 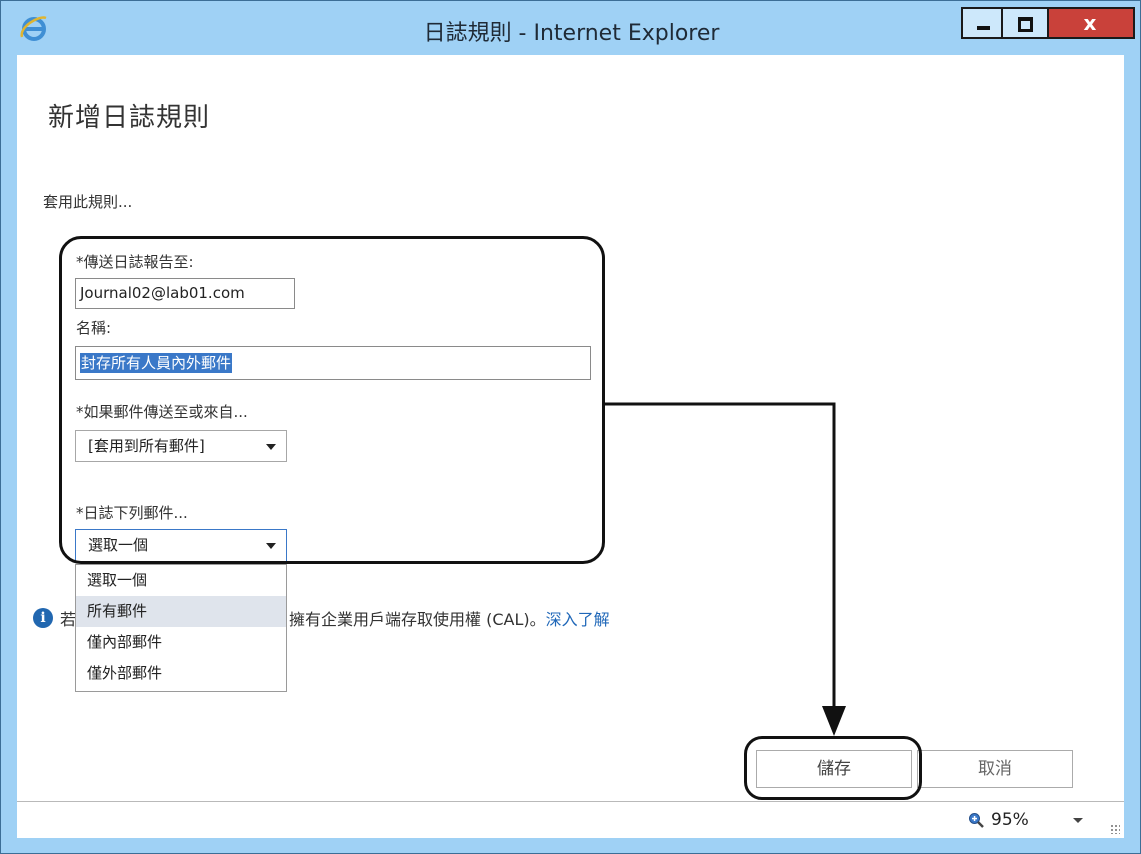 I want to click on cancel-button: 取消, so click(x=995, y=769).